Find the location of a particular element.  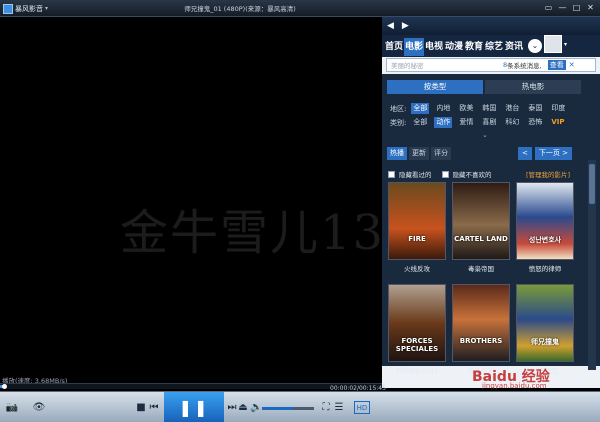

eye-icon: 👁 is located at coordinates (39, 407).